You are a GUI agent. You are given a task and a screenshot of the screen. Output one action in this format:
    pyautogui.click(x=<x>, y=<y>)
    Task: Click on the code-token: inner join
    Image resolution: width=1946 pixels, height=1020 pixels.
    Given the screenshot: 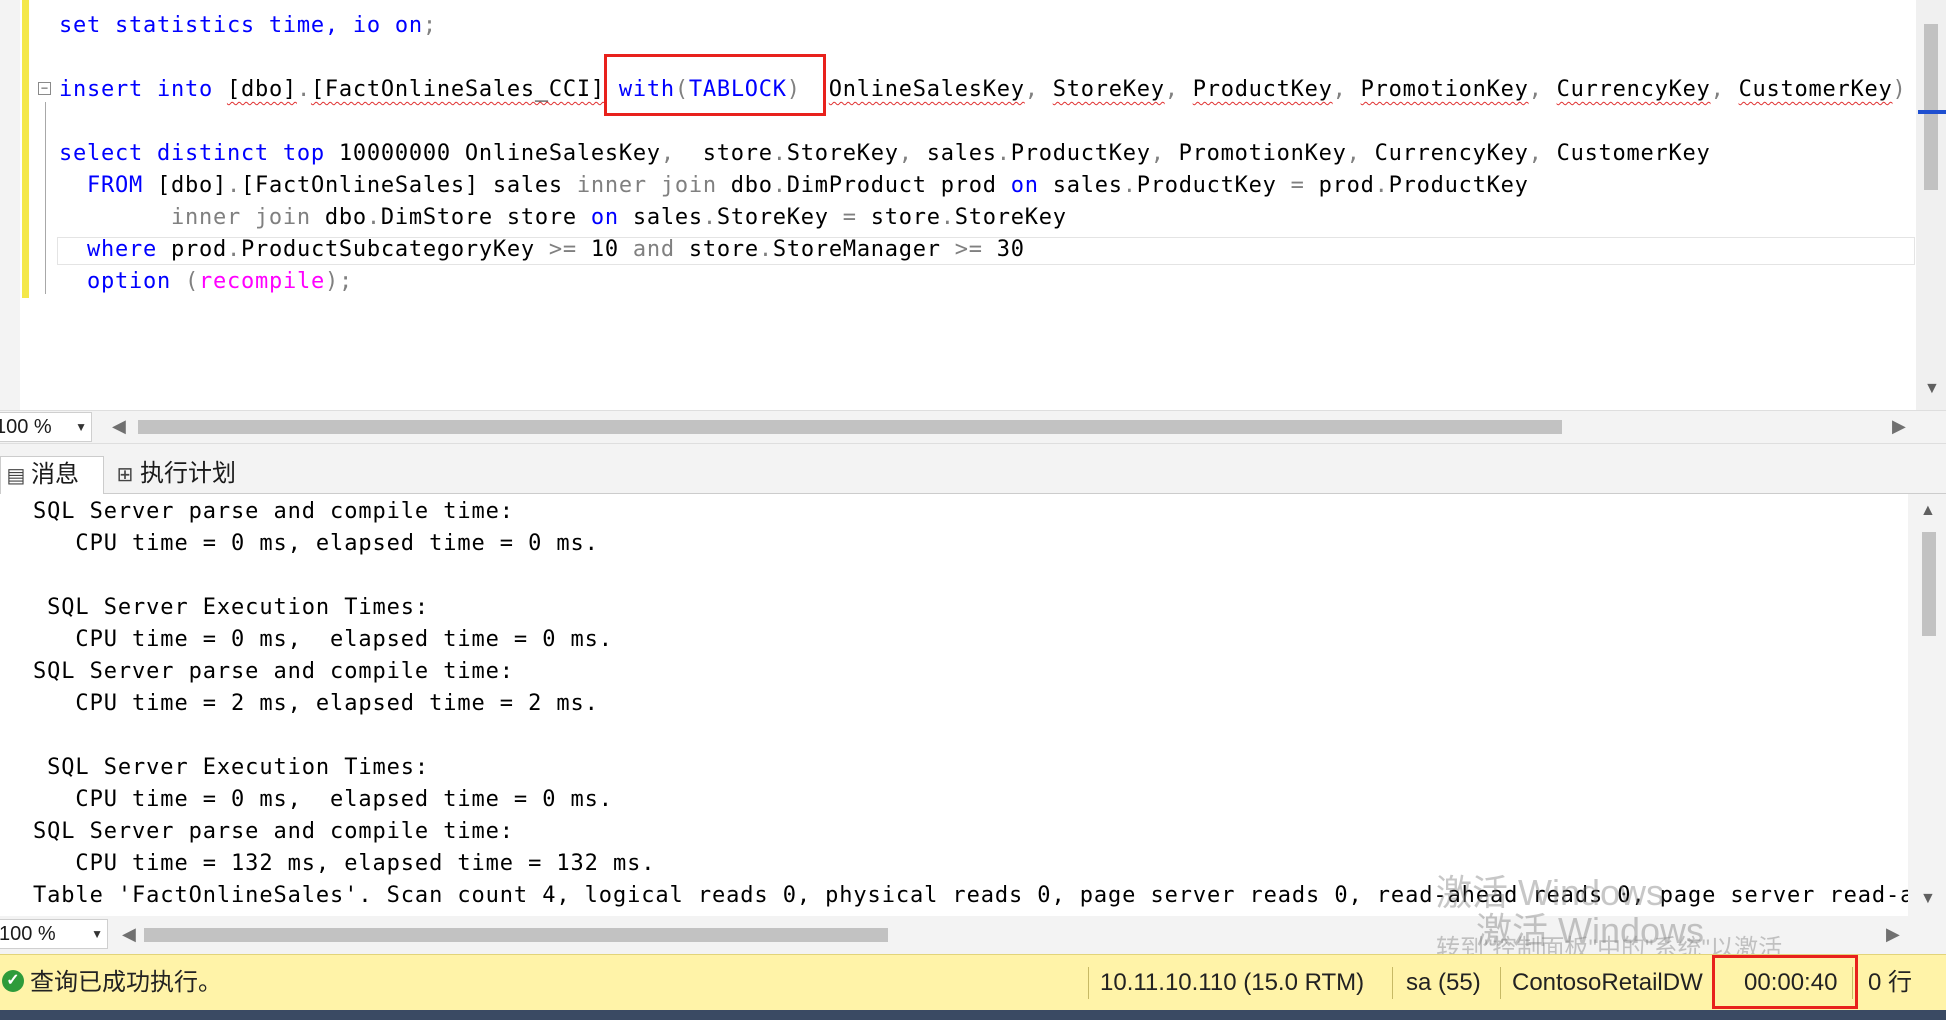 What is the action you would take?
    pyautogui.click(x=240, y=217)
    